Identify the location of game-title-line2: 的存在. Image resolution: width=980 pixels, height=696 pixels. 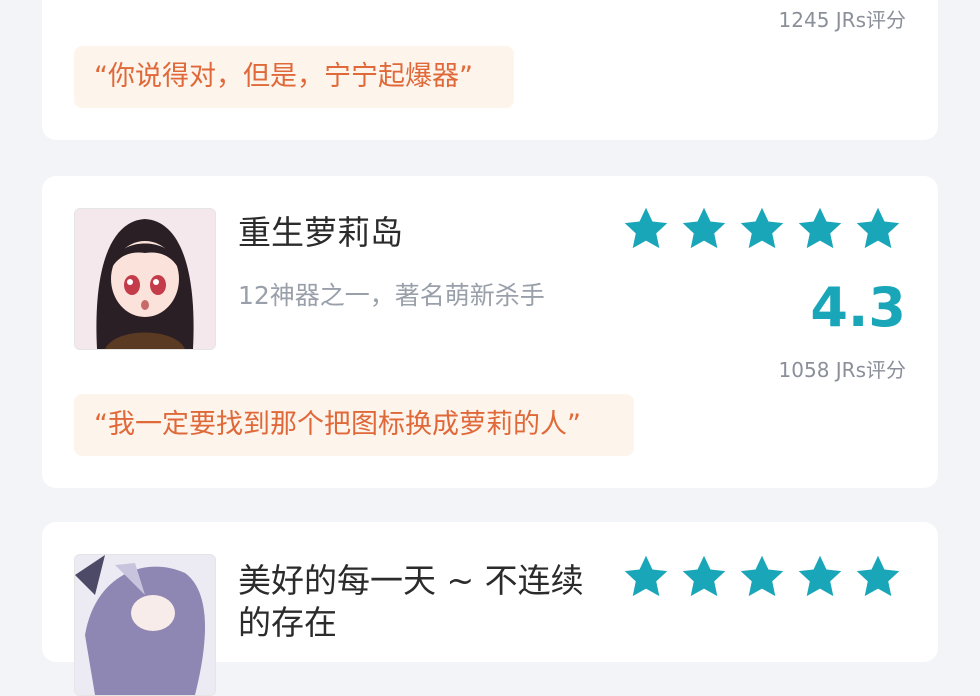
(287, 620).